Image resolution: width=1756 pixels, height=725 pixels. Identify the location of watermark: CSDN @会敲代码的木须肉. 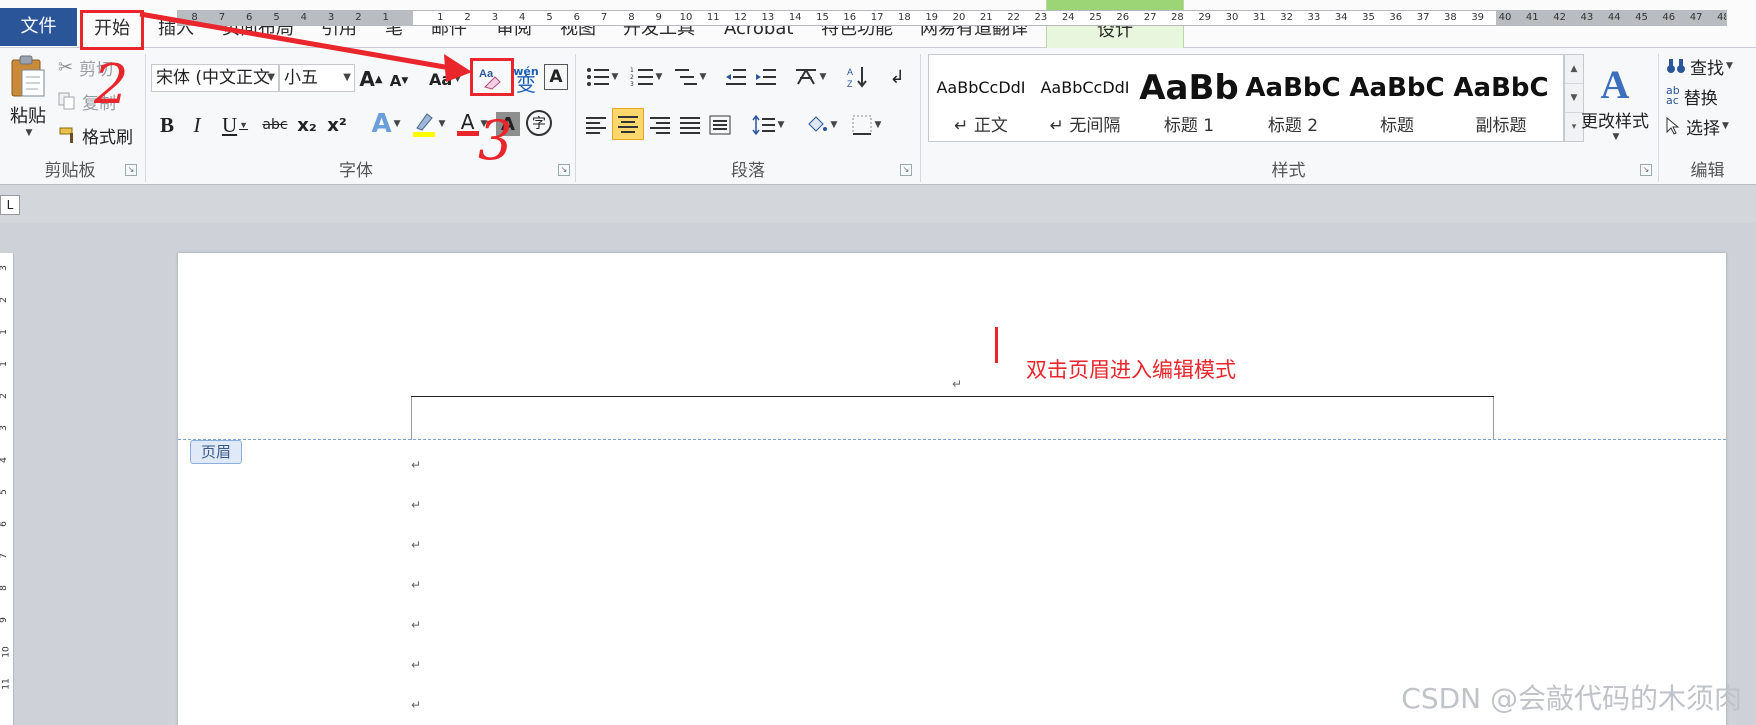
(1571, 698).